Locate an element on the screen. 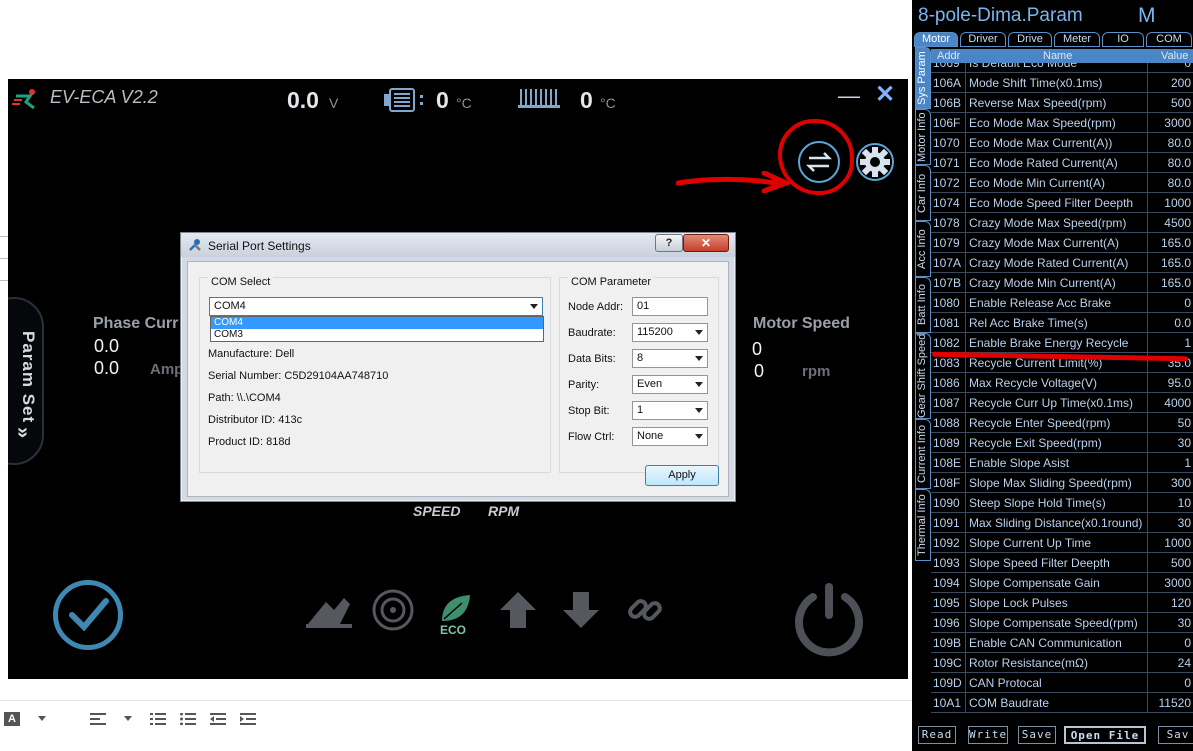 This screenshot has height=751, width=1193. table-row: 1090 Steep Slope Hold Time(s) 10 is located at coordinates (1062, 503).